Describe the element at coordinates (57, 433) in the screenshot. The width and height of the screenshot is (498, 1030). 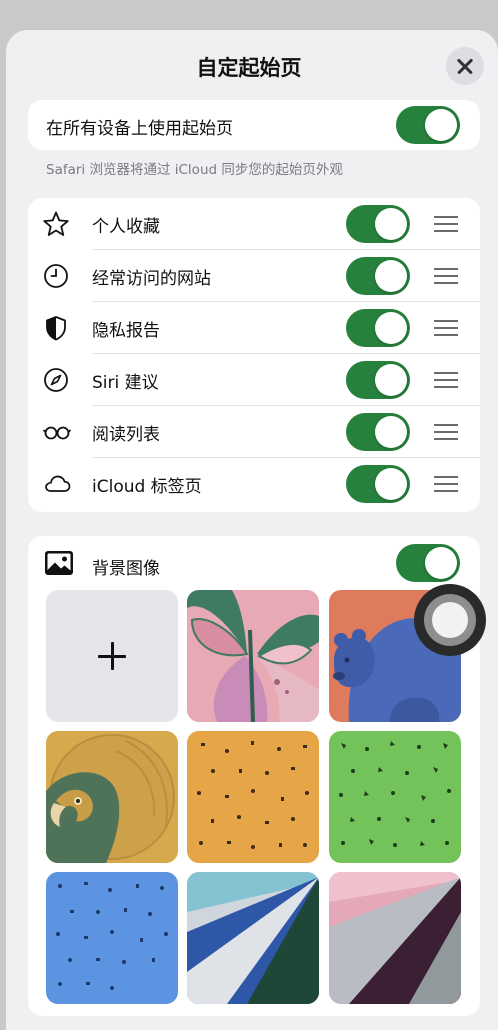
I see `glasses-icon` at that location.